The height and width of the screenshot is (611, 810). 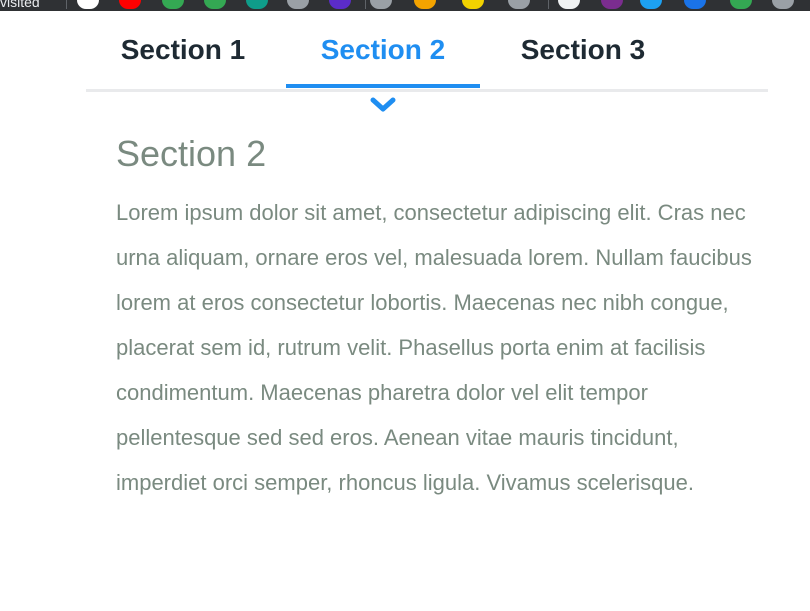 What do you see at coordinates (569, 4) in the screenshot?
I see `white-app-icon` at bounding box center [569, 4].